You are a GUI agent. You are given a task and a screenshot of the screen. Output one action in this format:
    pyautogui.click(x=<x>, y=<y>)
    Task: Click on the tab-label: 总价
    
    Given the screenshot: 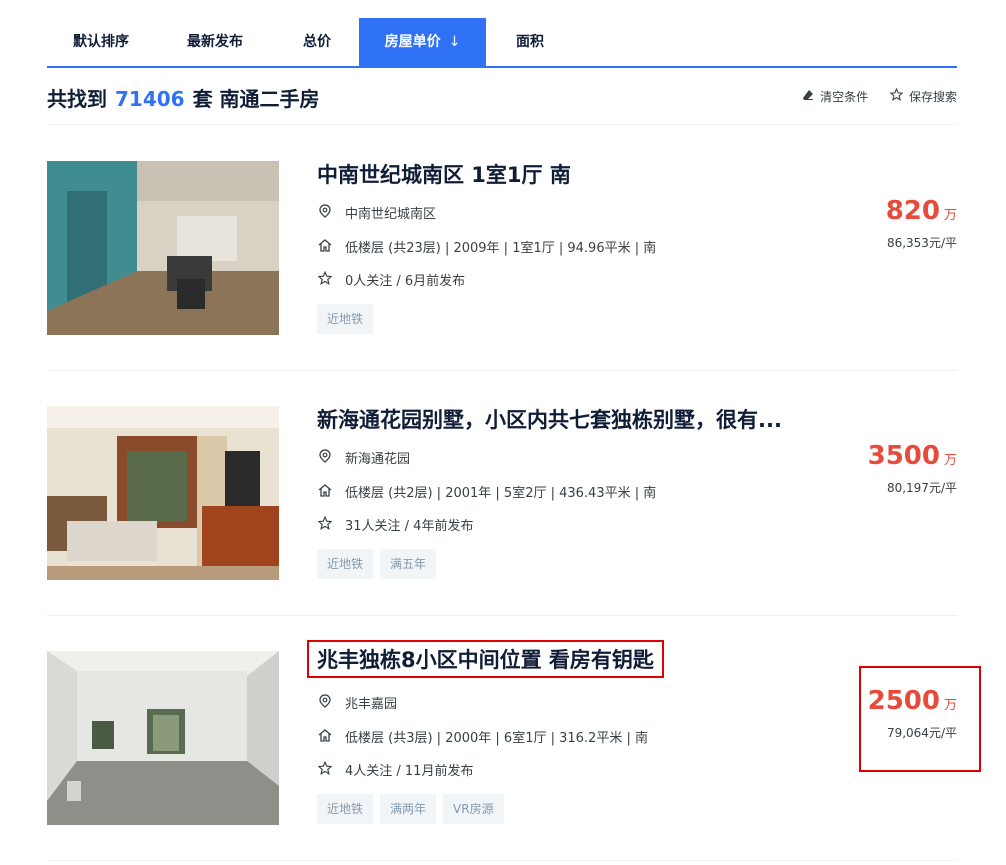 What is the action you would take?
    pyautogui.click(x=317, y=42)
    